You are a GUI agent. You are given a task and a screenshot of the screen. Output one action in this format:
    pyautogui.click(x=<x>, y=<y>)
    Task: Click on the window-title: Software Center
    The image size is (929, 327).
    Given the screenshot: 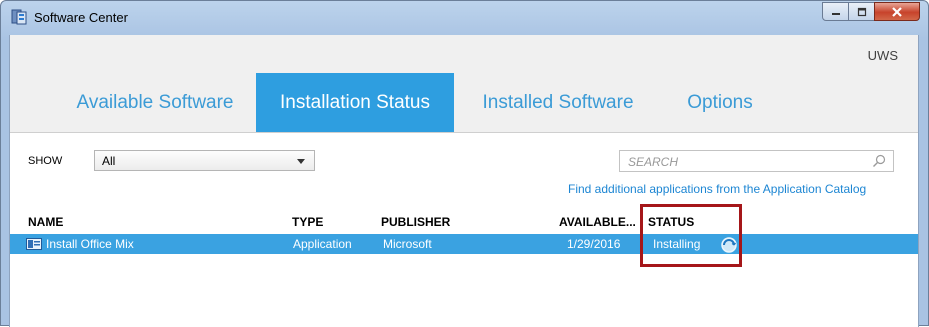 What is the action you would take?
    pyautogui.click(x=81, y=17)
    